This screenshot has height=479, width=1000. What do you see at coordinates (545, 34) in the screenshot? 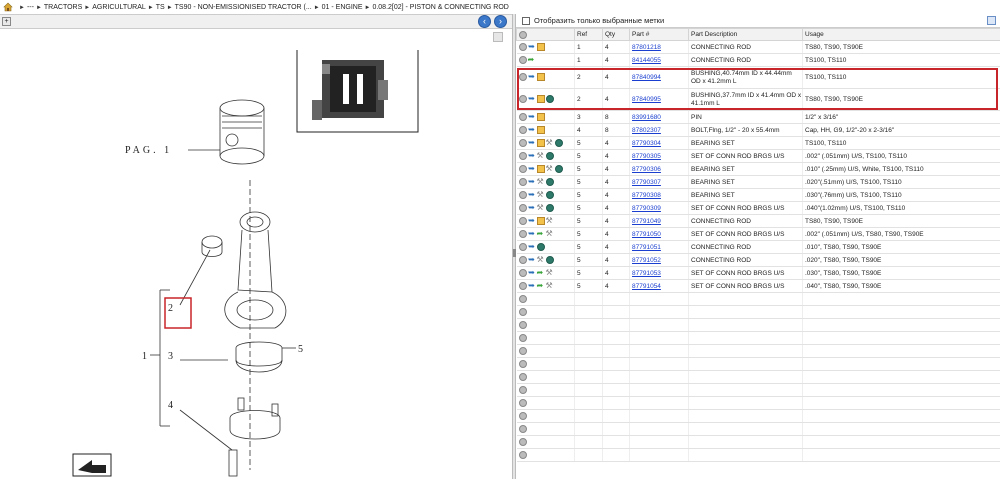
I see `header-settings-cell` at bounding box center [545, 34].